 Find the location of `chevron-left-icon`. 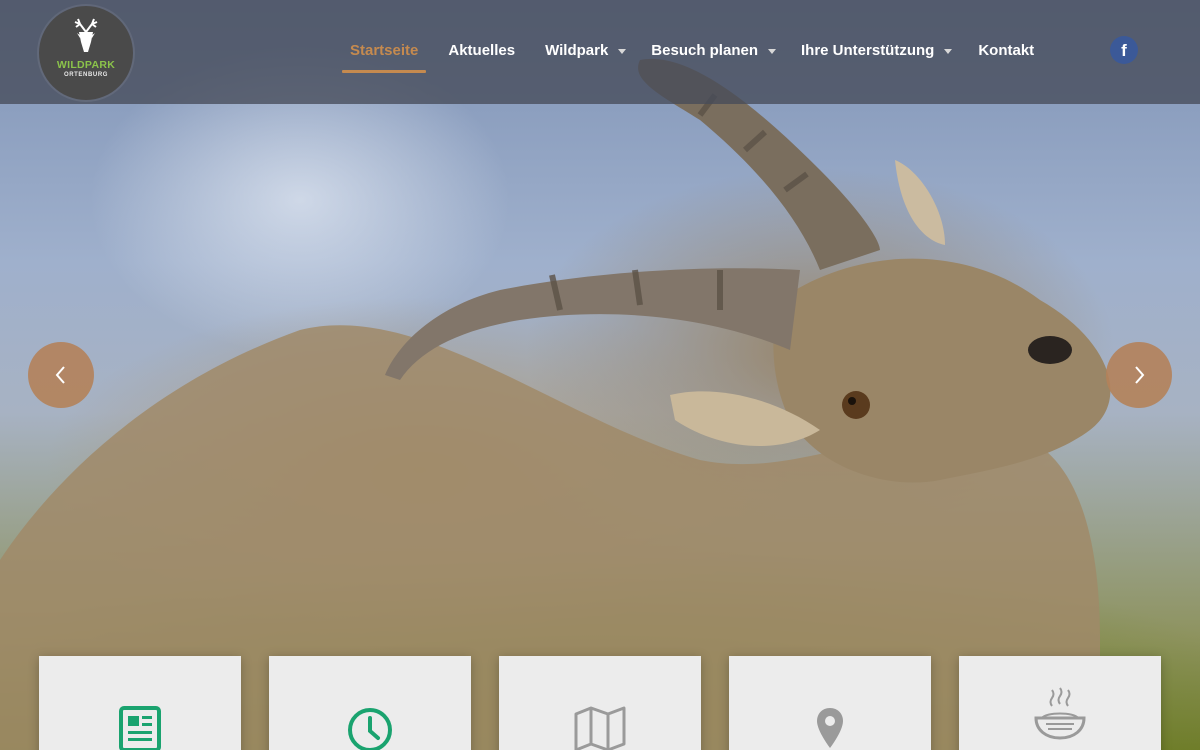

chevron-left-icon is located at coordinates (60, 375).